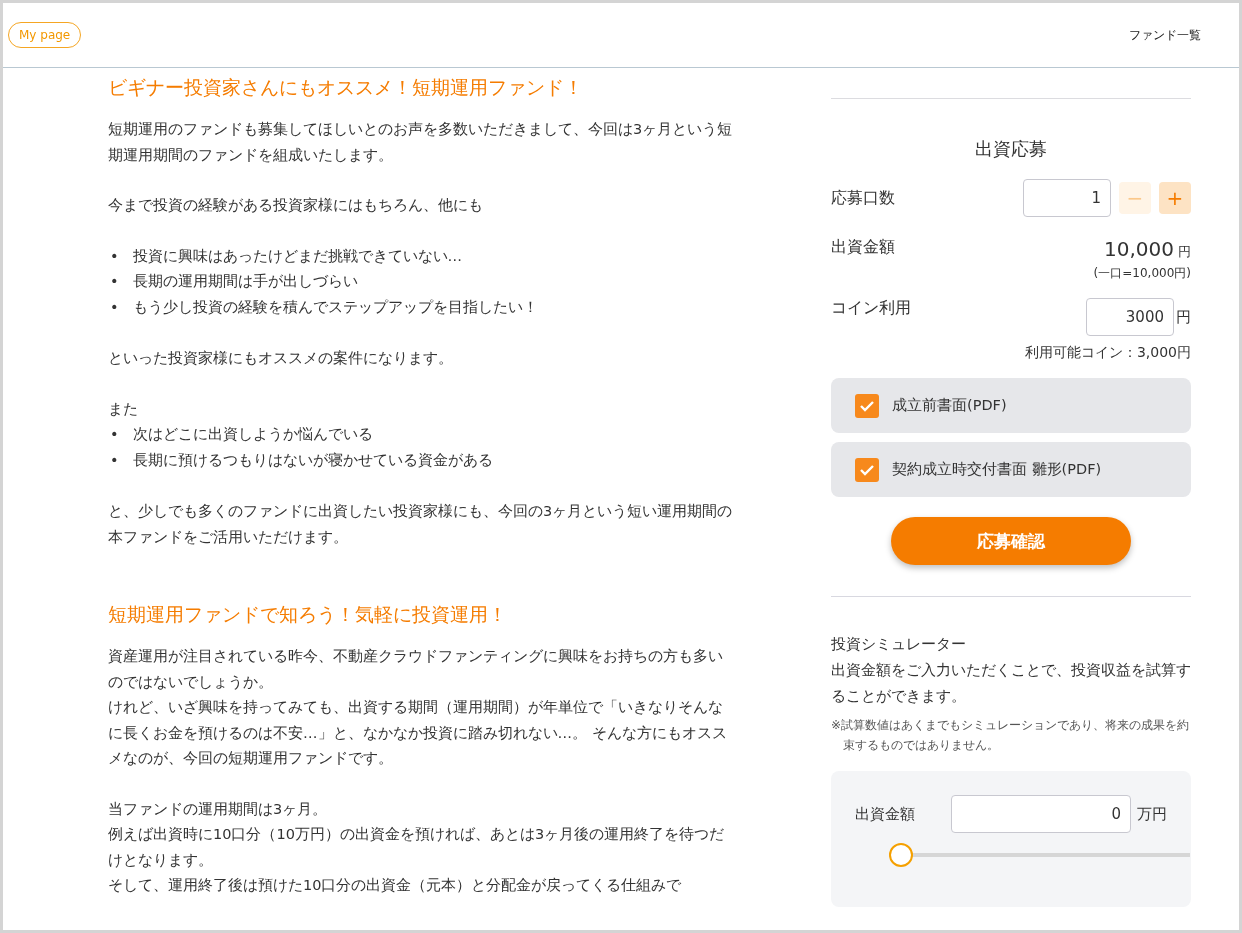 This screenshot has height=933, width=1242. Describe the element at coordinates (1152, 814) in the screenshot. I see `unit-label: 万円` at that location.